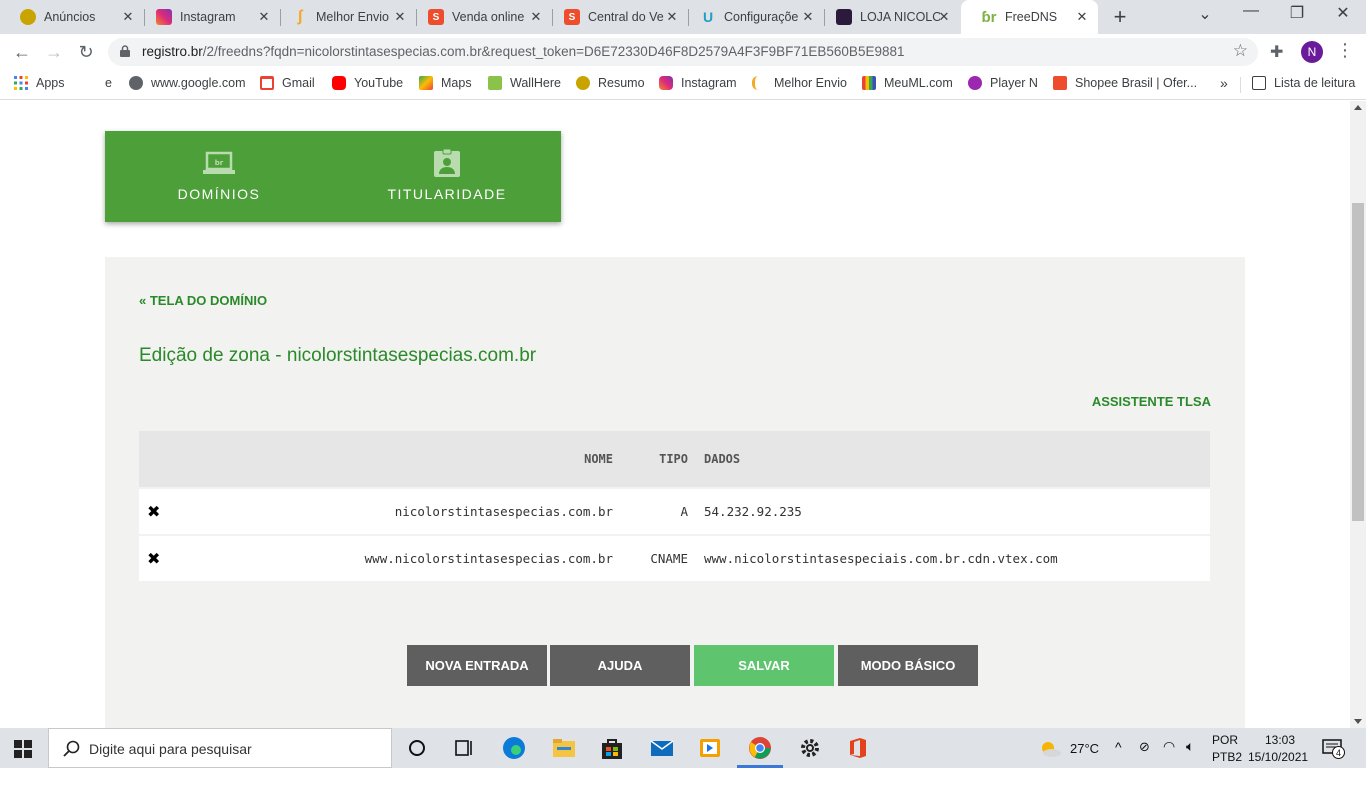 This screenshot has width=1366, height=790. I want to click on bookmark-player-n: Player N, so click(1003, 83).